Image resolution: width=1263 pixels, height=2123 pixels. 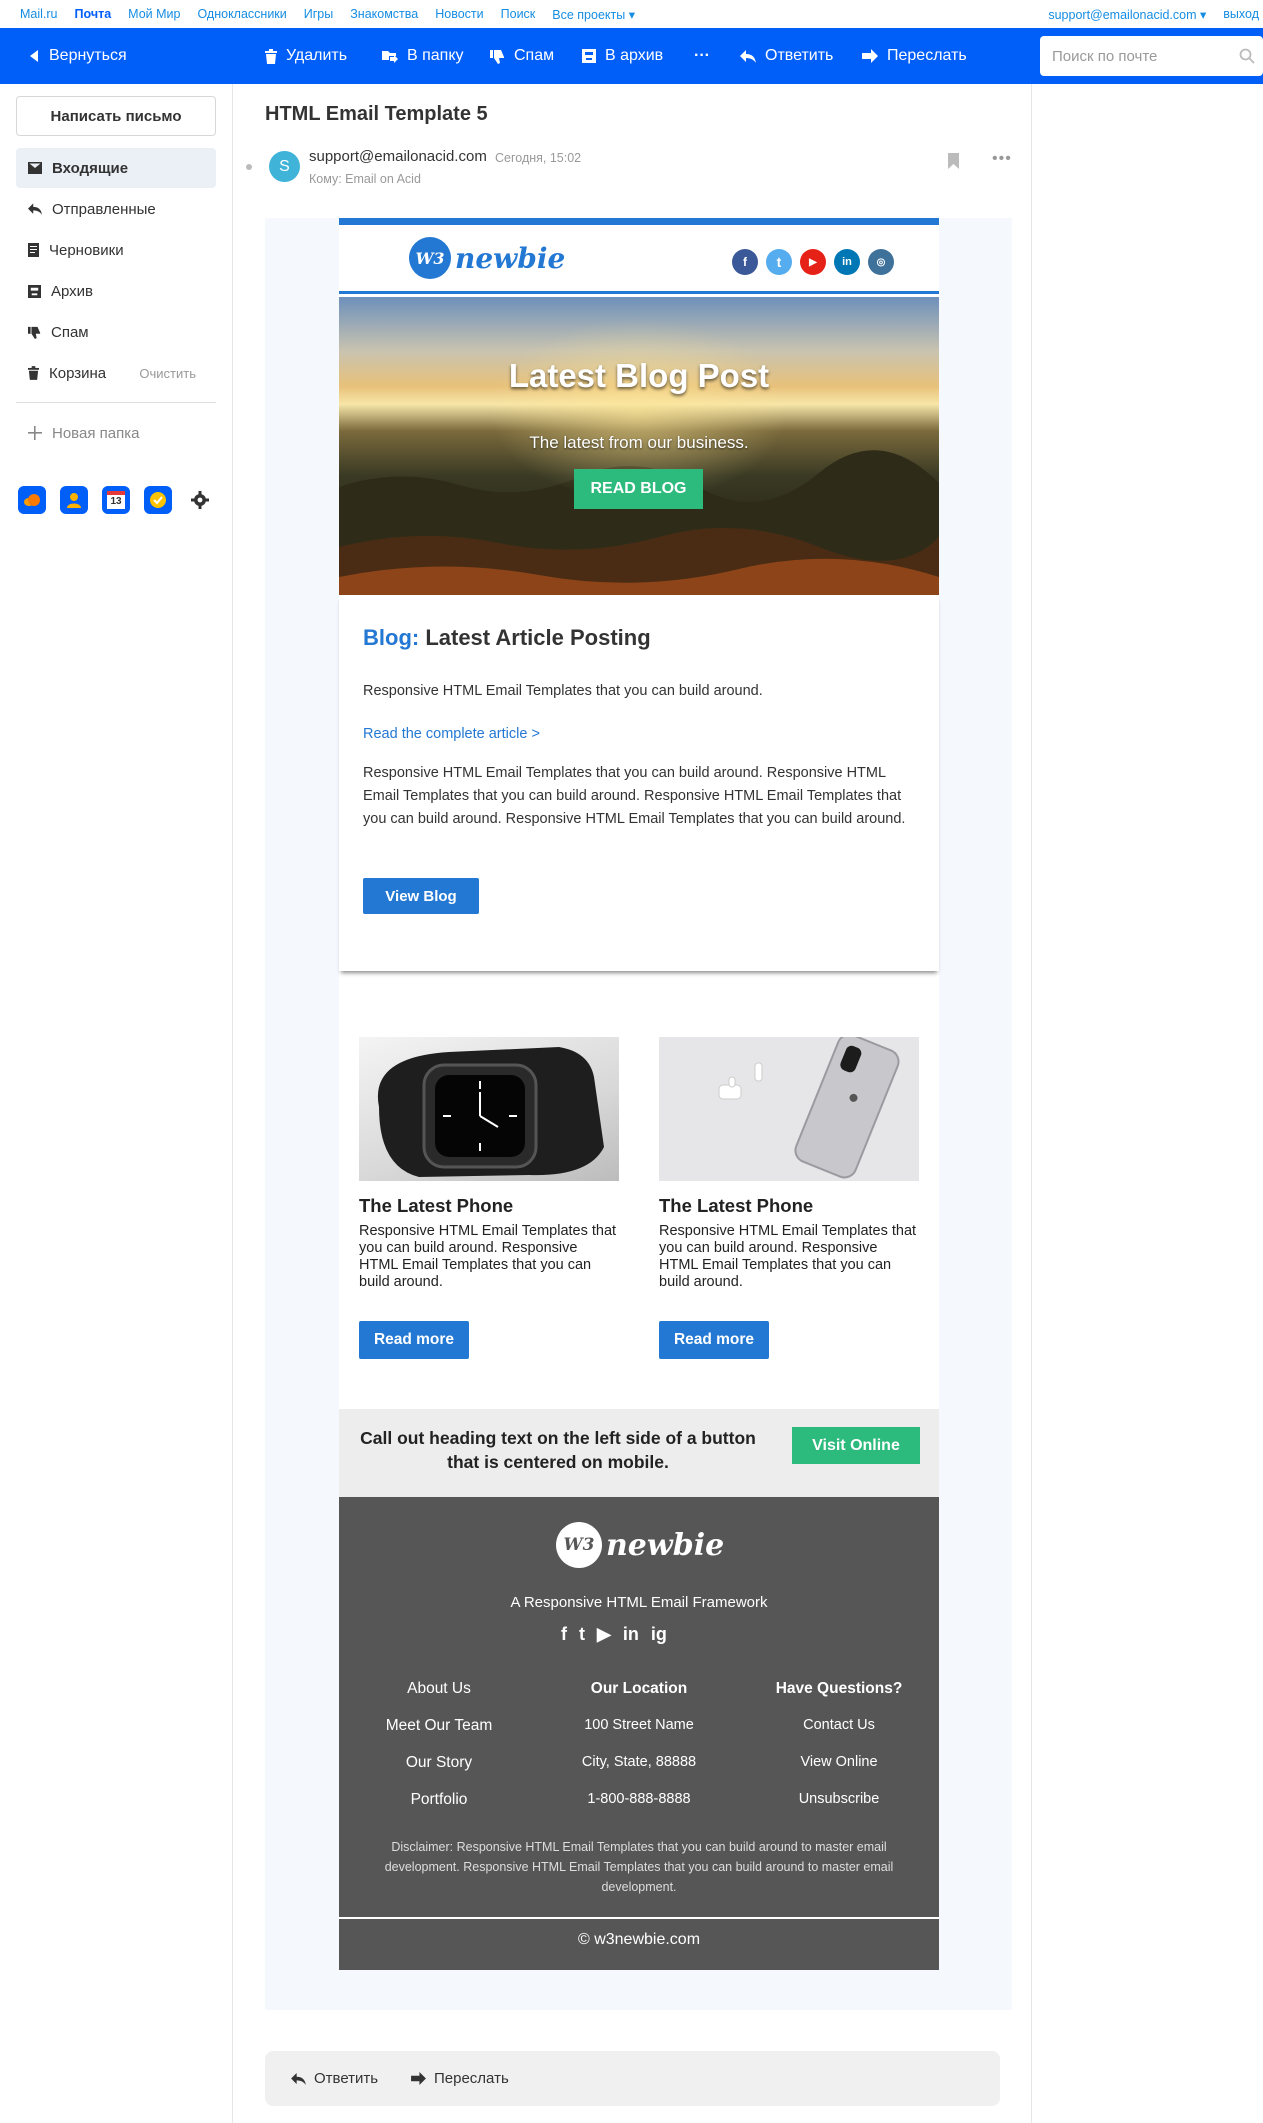 What do you see at coordinates (640, 1545) in the screenshot?
I see `footer-logo: W3 newbie` at bounding box center [640, 1545].